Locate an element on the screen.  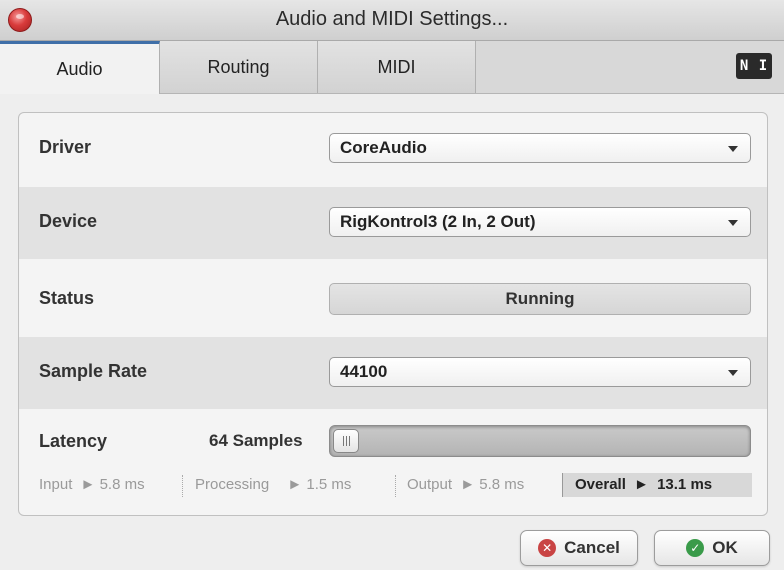
status-label: Status is located at coordinates (67, 298).